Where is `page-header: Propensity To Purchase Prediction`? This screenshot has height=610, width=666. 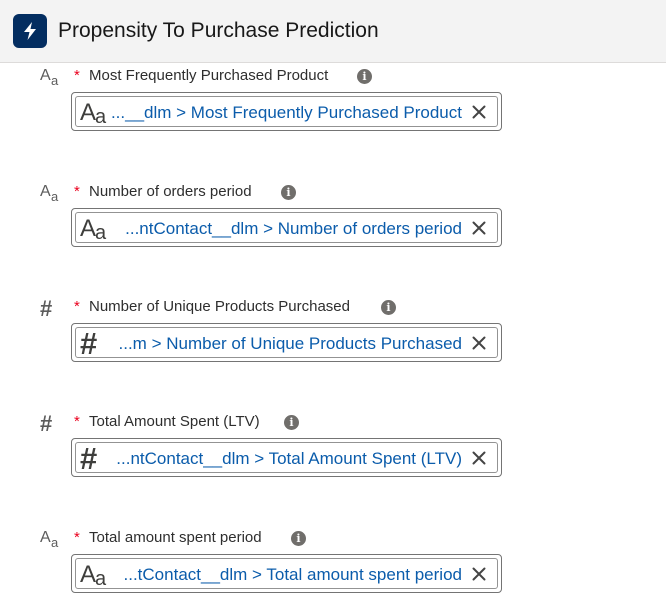 page-header: Propensity To Purchase Prediction is located at coordinates (333, 31).